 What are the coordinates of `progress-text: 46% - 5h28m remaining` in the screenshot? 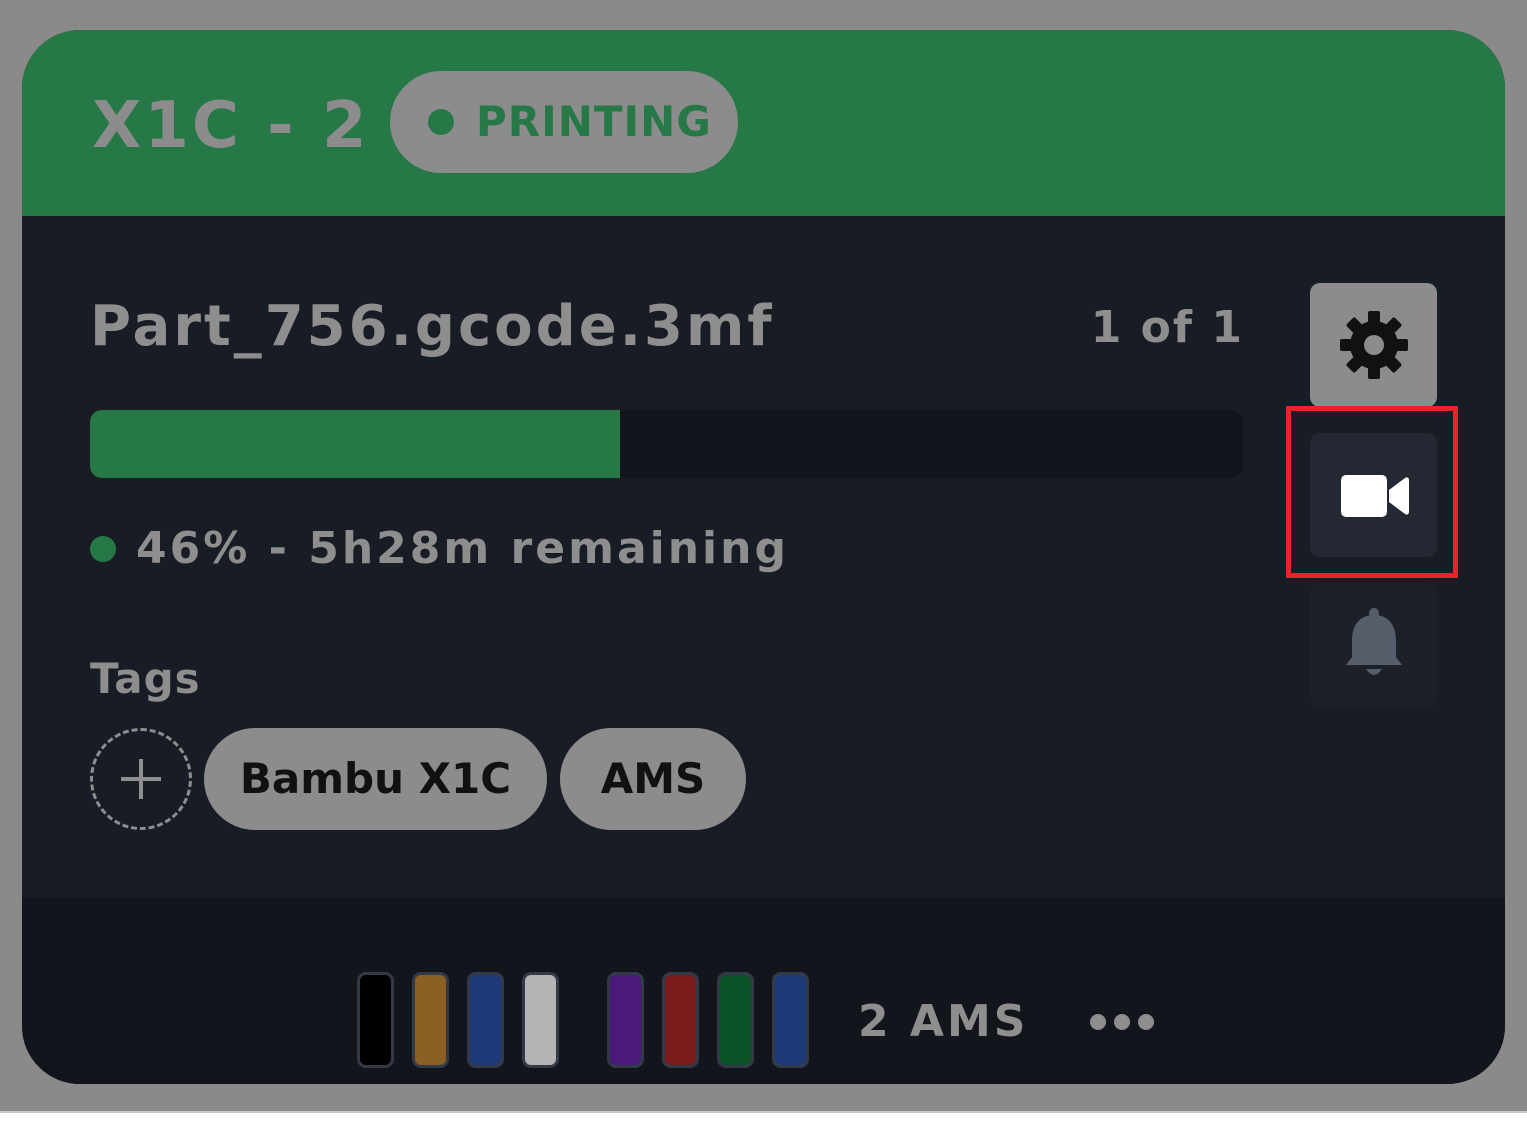 It's located at (462, 548).